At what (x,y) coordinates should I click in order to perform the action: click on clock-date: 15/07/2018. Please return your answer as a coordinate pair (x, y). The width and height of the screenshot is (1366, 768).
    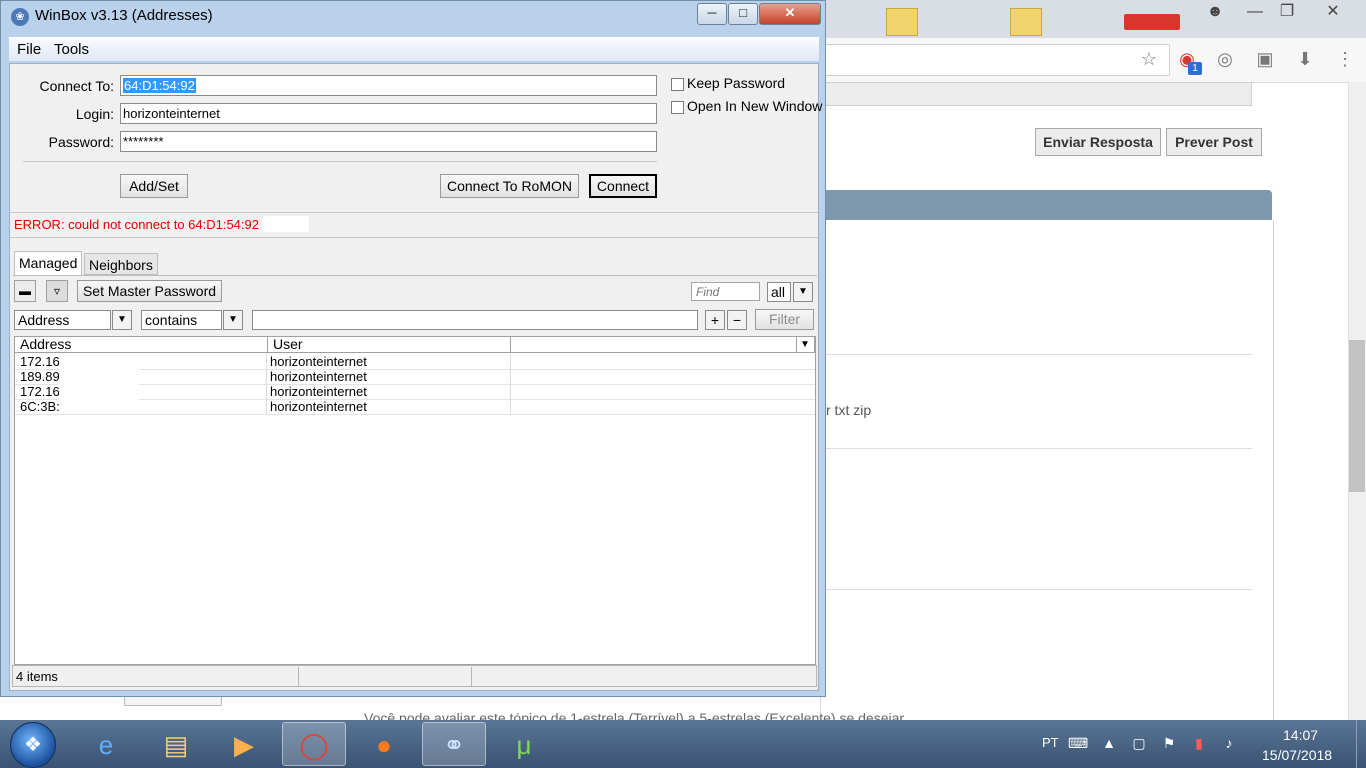
    Looking at the image, I should click on (1297, 755).